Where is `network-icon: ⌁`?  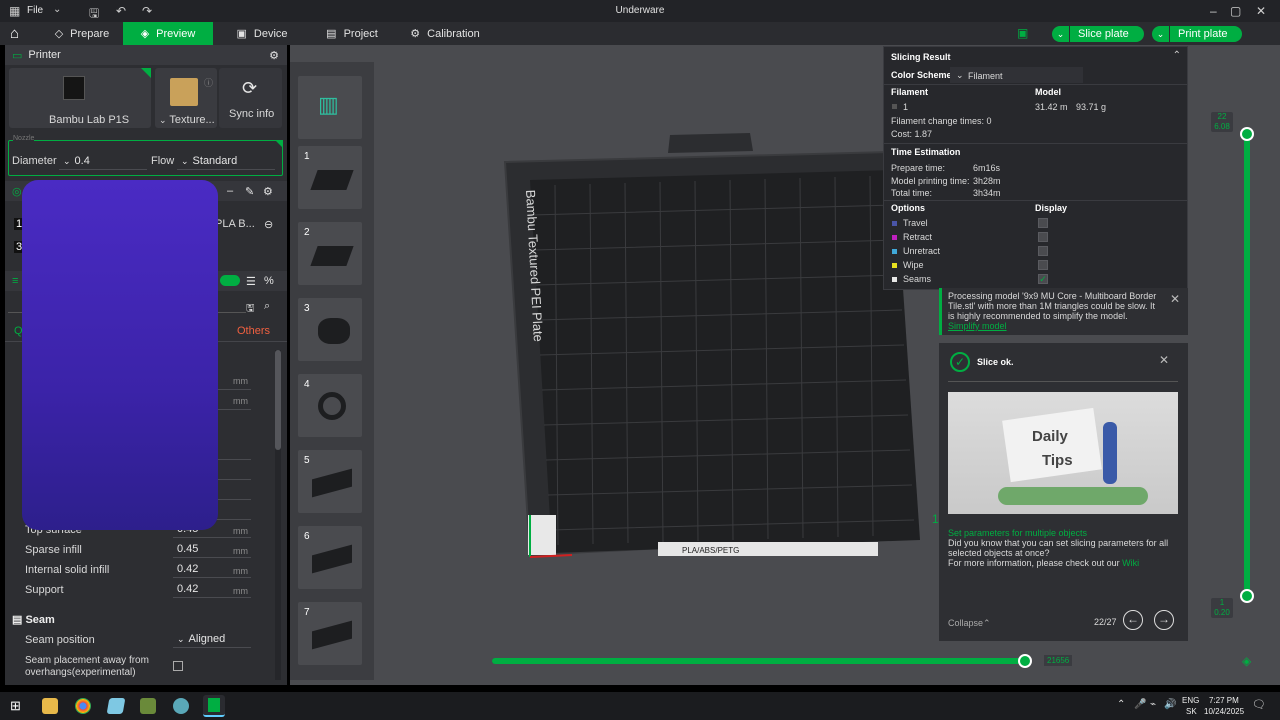
network-icon: ⌁ is located at coordinates (1153, 704).